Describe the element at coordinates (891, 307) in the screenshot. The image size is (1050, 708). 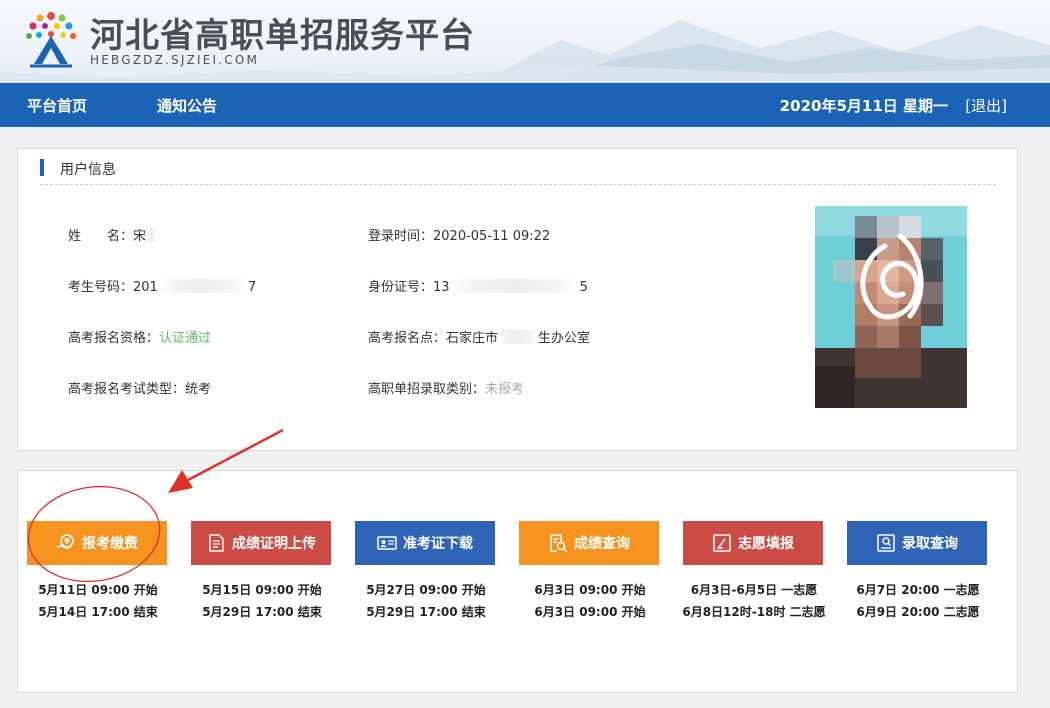
I see `student-photo` at that location.